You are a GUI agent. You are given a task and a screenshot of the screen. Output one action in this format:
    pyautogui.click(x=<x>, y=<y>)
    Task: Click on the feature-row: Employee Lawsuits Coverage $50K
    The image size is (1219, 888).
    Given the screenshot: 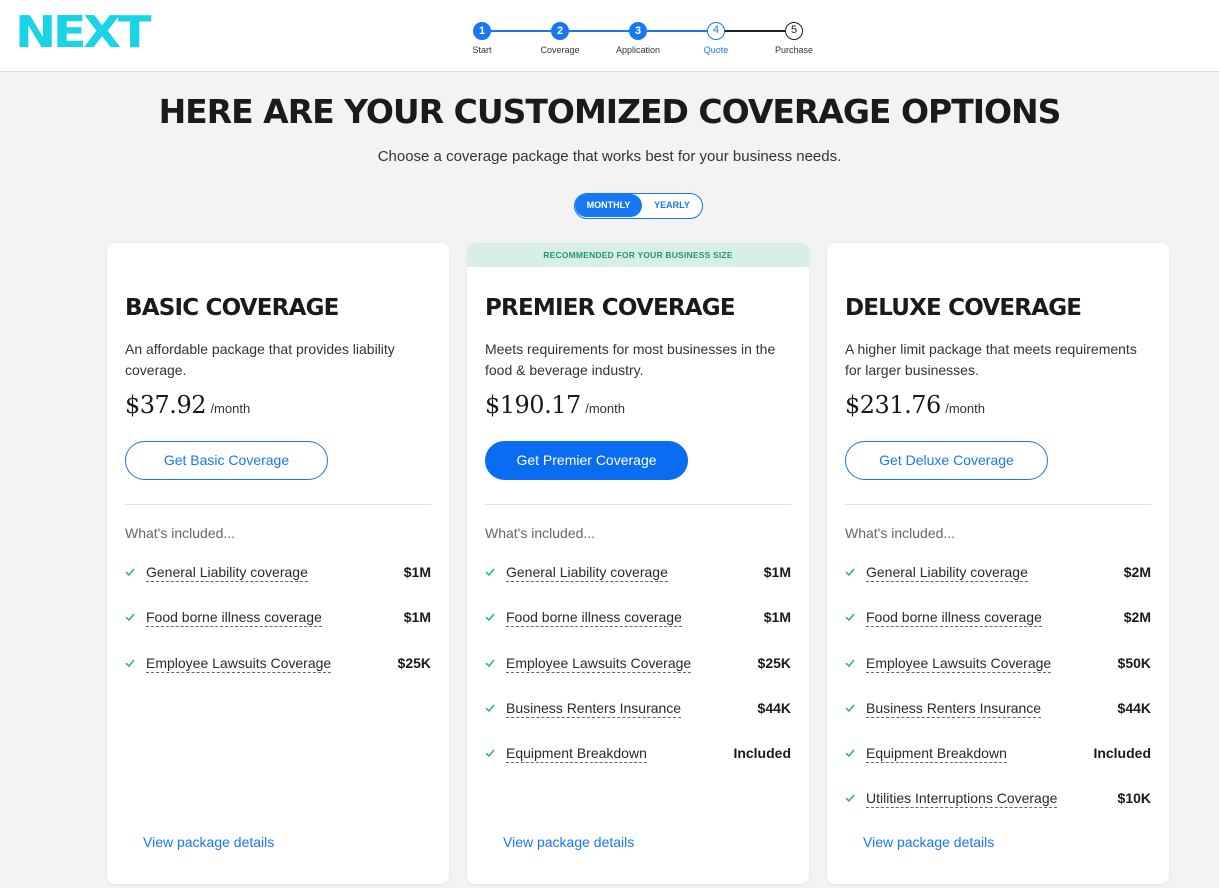 What is the action you would take?
    pyautogui.click(x=998, y=665)
    